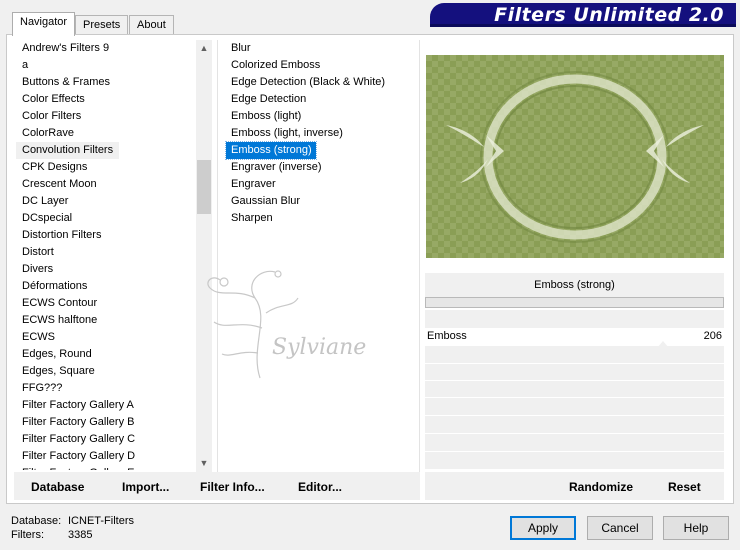  What do you see at coordinates (106, 235) in the screenshot?
I see `category-item: Distortion Filters` at bounding box center [106, 235].